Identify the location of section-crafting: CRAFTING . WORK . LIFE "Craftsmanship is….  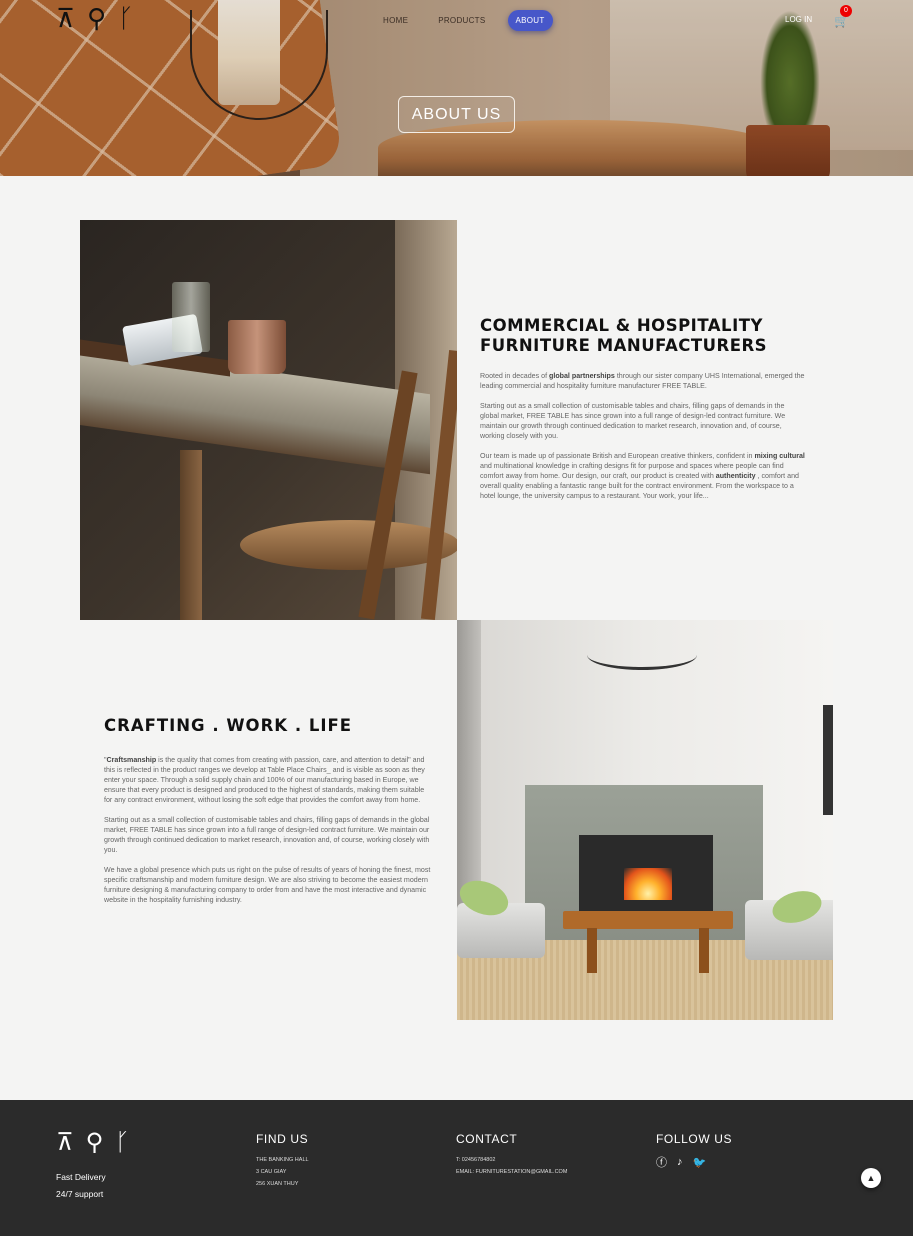
(269, 815).